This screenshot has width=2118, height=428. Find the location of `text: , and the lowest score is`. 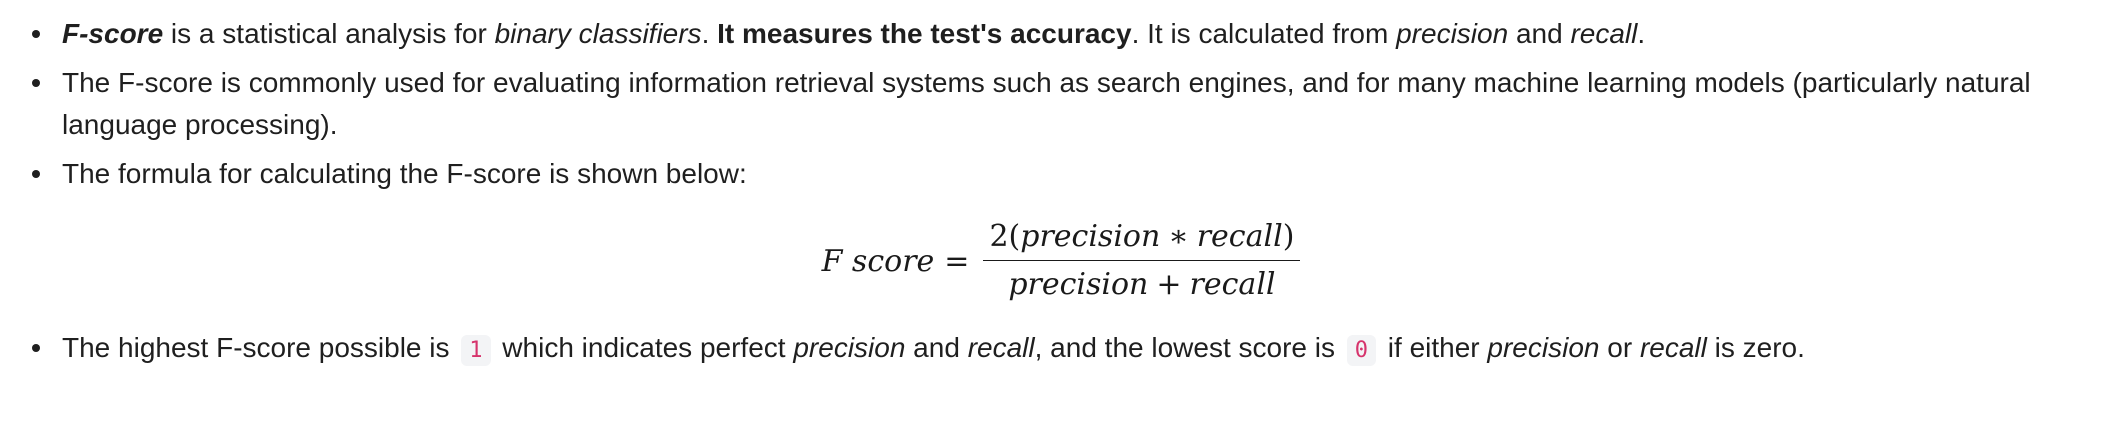

text: , and the lowest score is is located at coordinates (1188, 347).